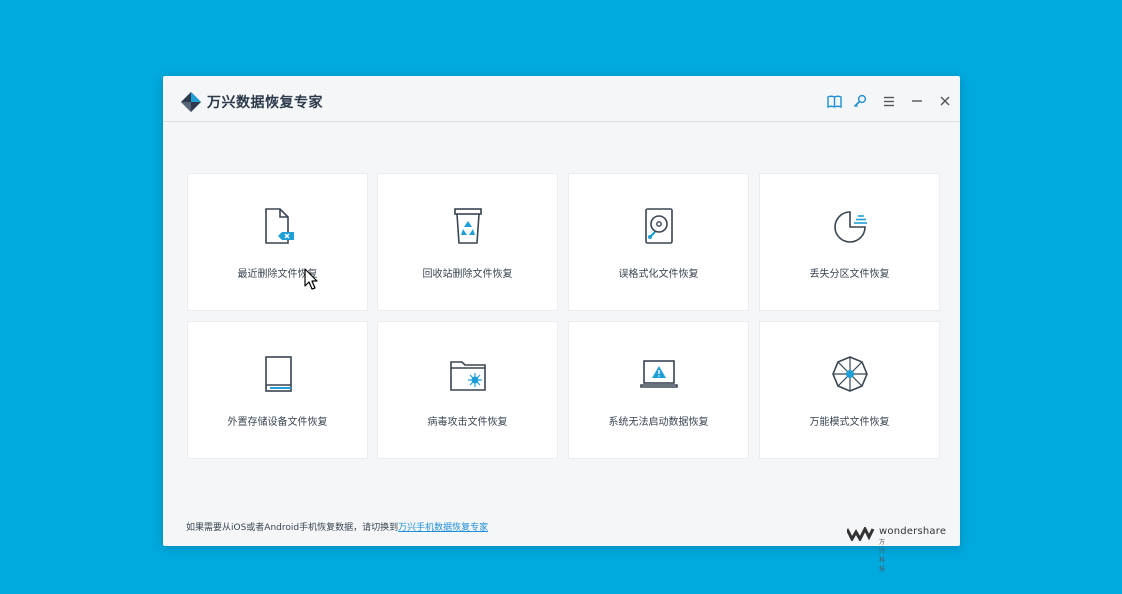  I want to click on card-label: 万能模式文件恢复, so click(849, 422).